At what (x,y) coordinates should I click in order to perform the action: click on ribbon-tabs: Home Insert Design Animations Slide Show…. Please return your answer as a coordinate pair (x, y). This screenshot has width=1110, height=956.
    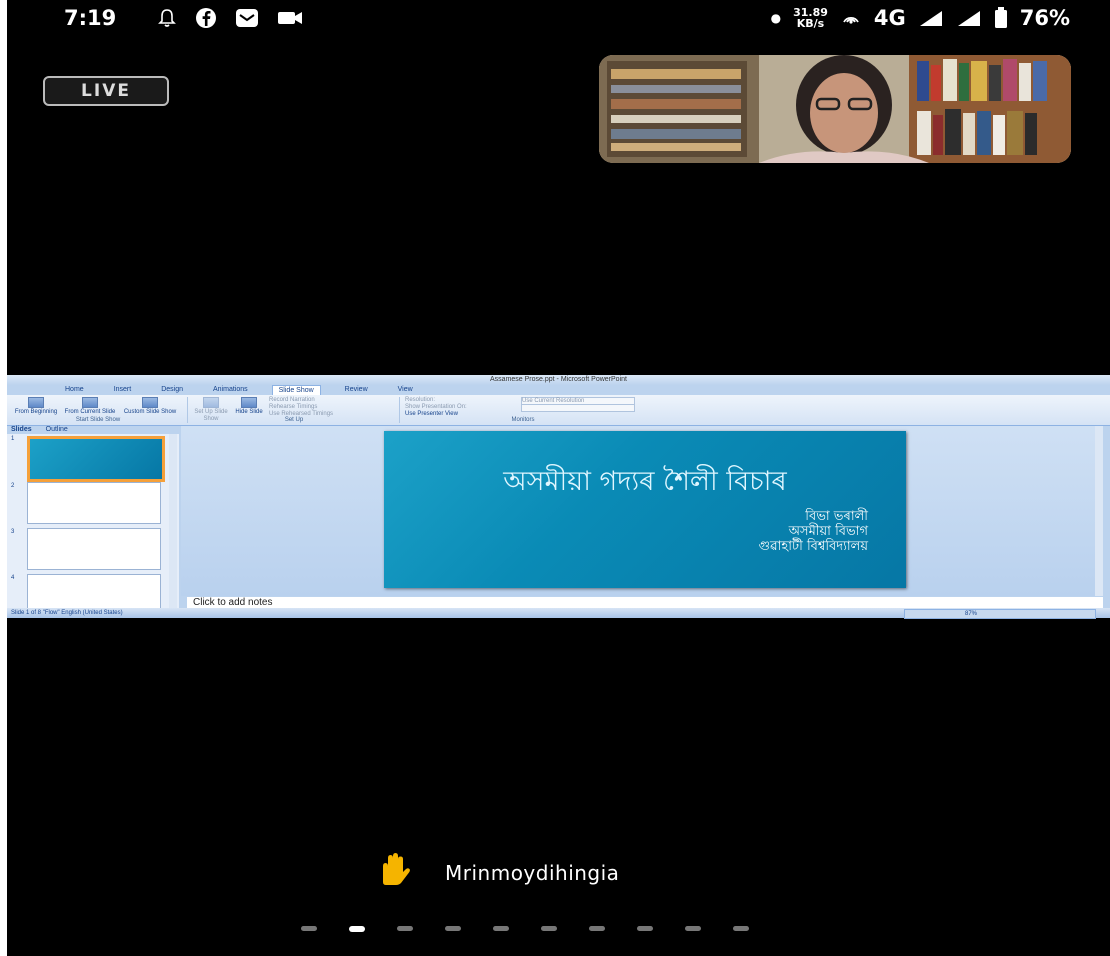
    Looking at the image, I should click on (558, 390).